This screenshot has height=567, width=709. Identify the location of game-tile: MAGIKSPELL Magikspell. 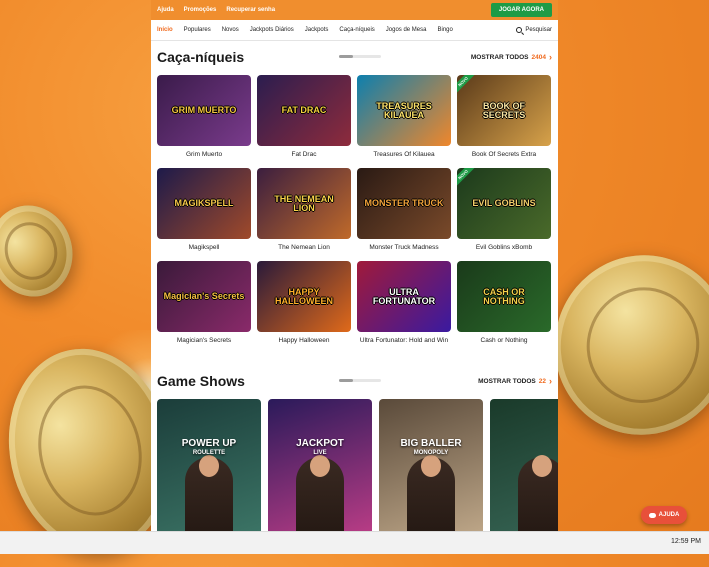
(204, 210).